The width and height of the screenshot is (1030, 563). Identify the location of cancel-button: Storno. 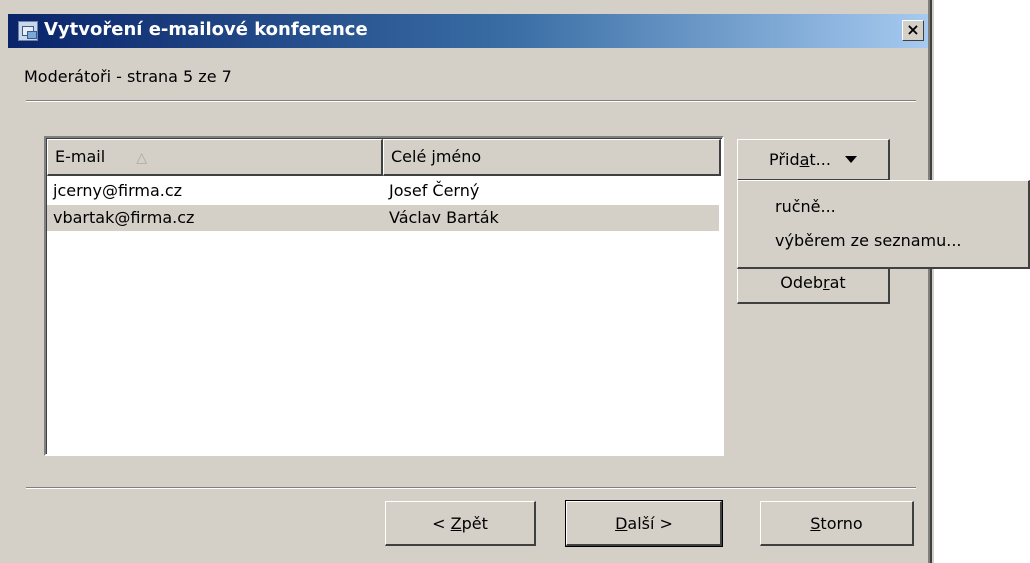
(837, 523).